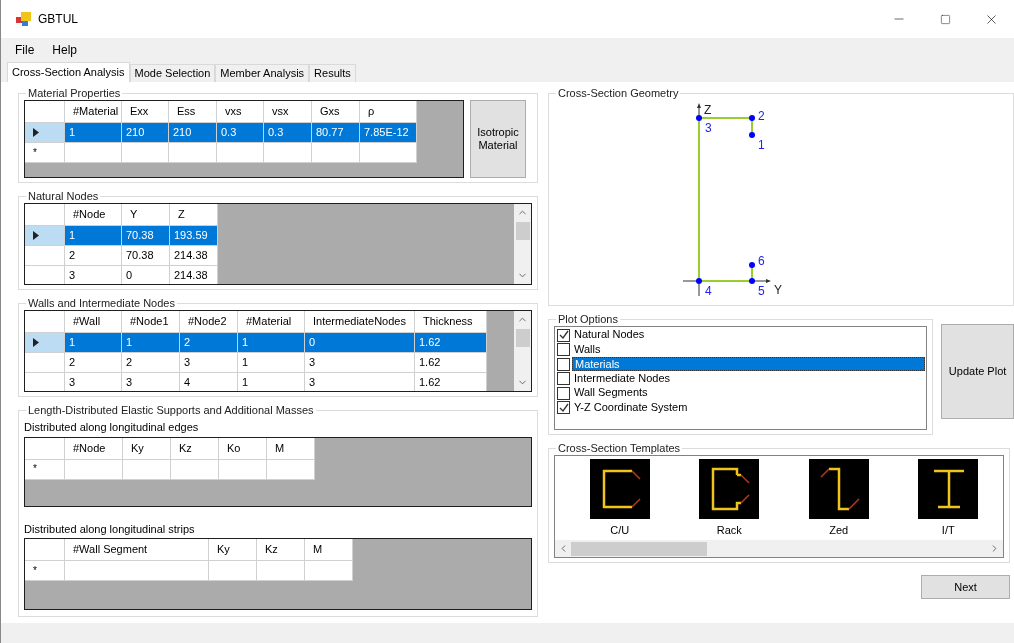  Describe the element at coordinates (262, 73) in the screenshot. I see `tab: Member Analysis` at that location.